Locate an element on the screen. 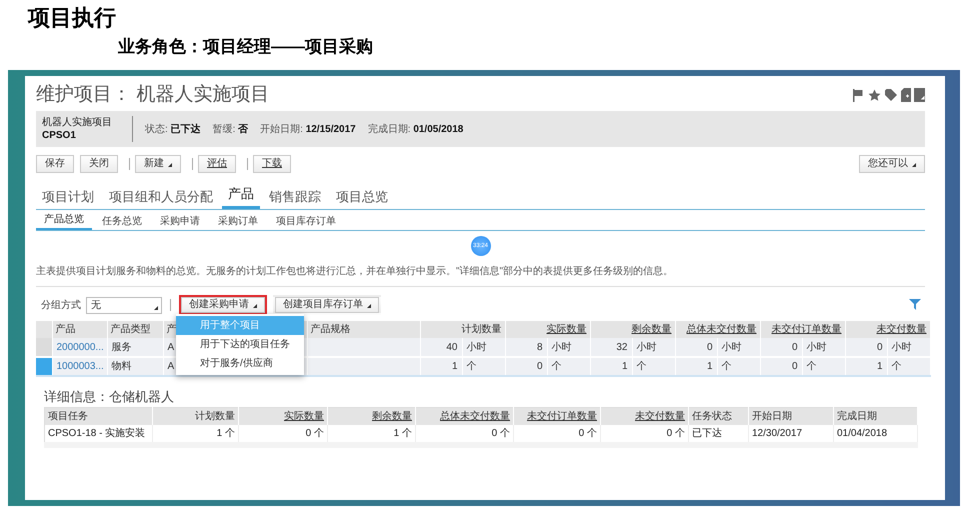 This screenshot has width=966, height=508. menu-item: 用于下达的项目任务 is located at coordinates (240, 344).